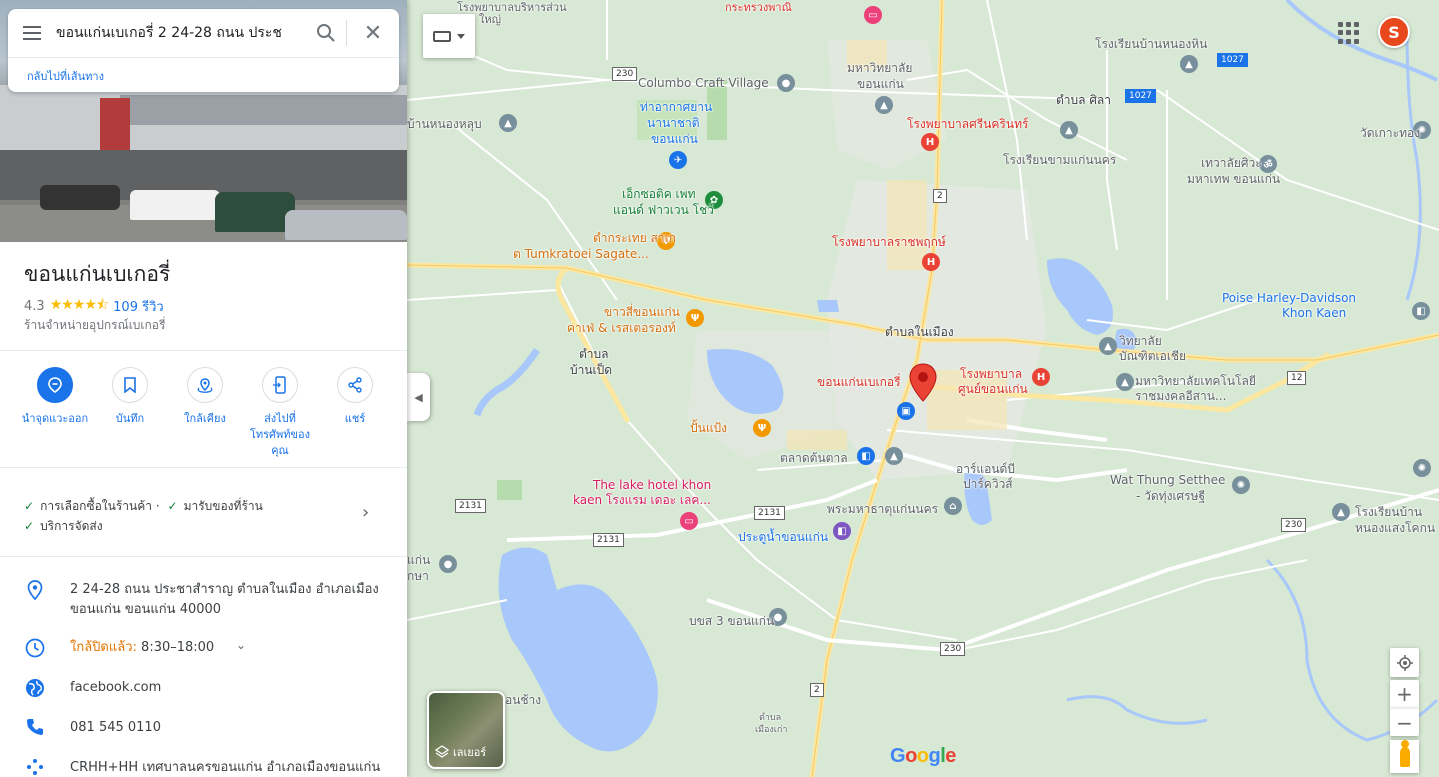  What do you see at coordinates (993, 389) in the screenshot?
I see `poi-label: ศูนย์ขอนแก่น` at bounding box center [993, 389].